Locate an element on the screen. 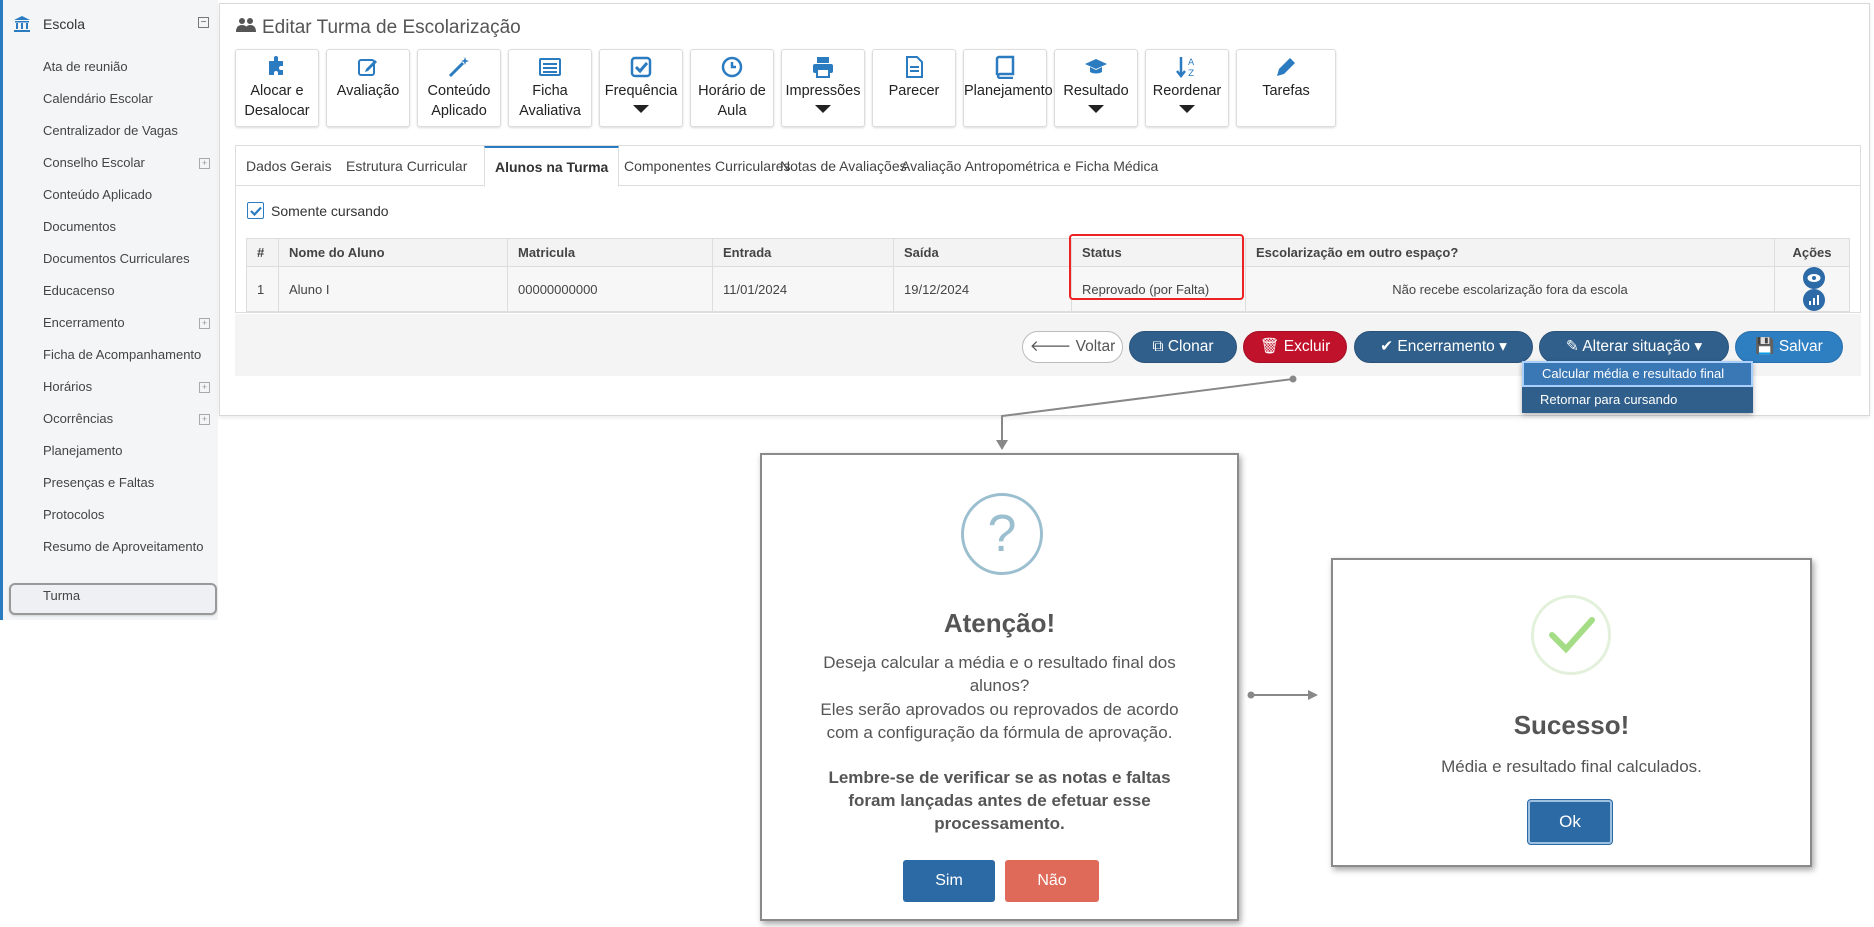 This screenshot has width=1874, height=927. success-check-icon is located at coordinates (1571, 635).